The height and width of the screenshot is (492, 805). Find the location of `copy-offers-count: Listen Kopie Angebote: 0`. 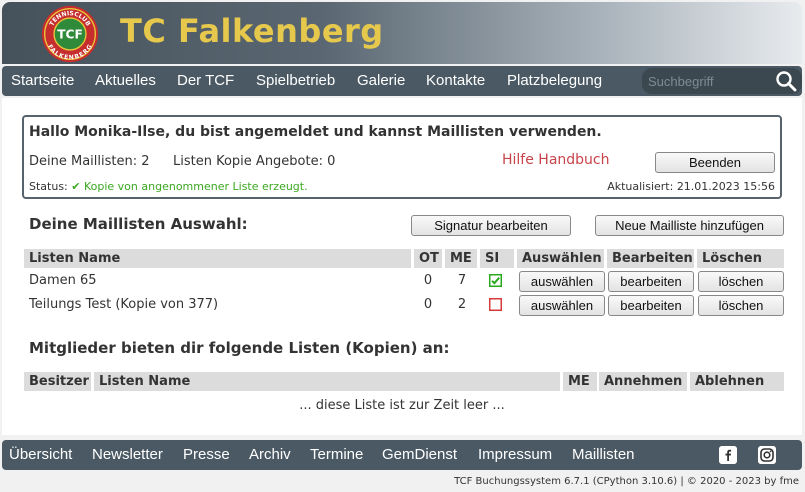

copy-offers-count: Listen Kopie Angebote: 0 is located at coordinates (254, 161).